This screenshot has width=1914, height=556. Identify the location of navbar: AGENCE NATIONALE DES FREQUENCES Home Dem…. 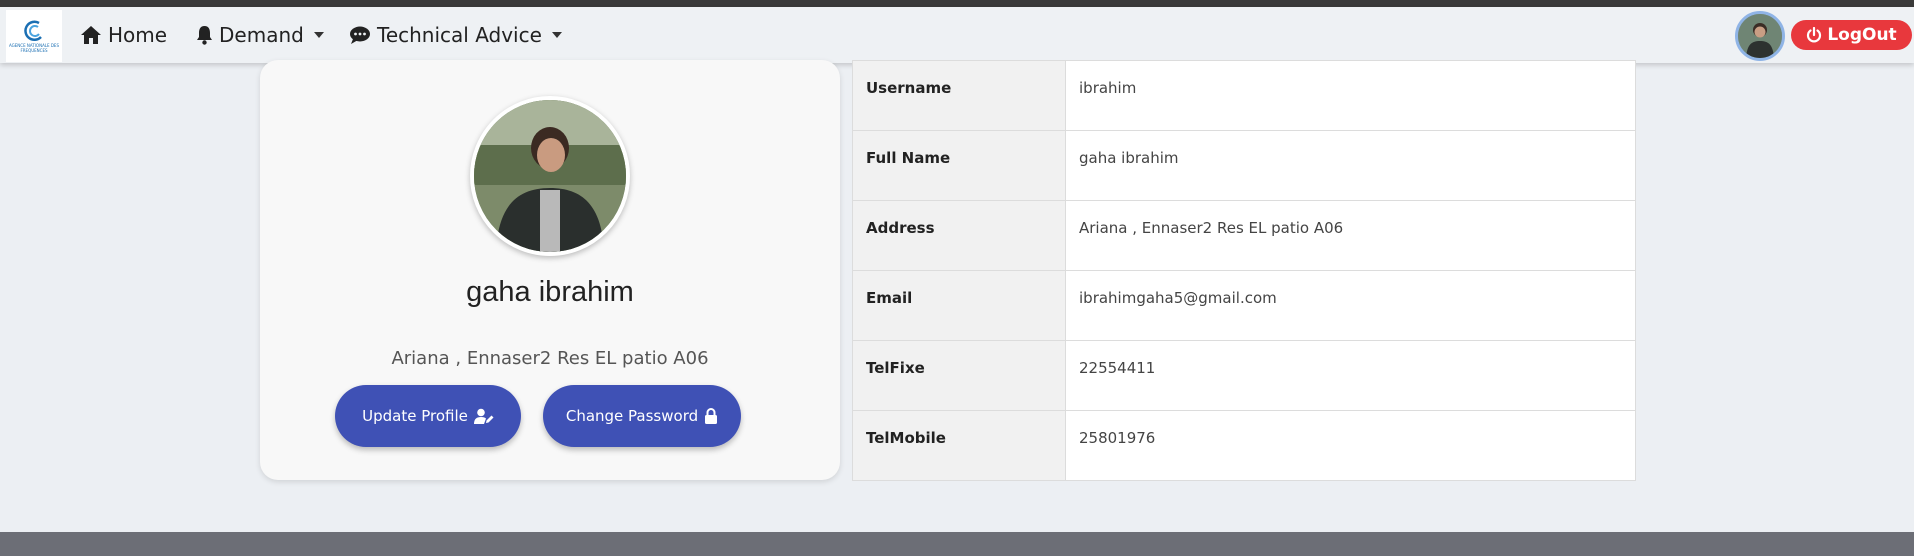
(957, 35).